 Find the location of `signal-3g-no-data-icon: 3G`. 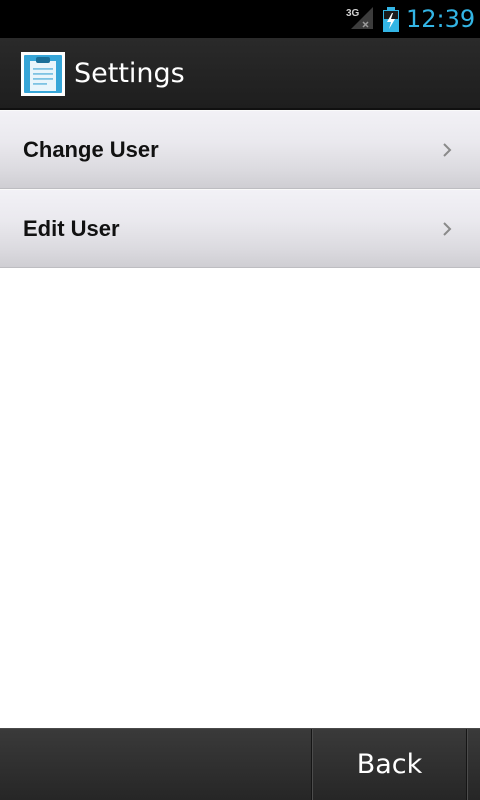

signal-3g-no-data-icon: 3G is located at coordinates (359, 18).